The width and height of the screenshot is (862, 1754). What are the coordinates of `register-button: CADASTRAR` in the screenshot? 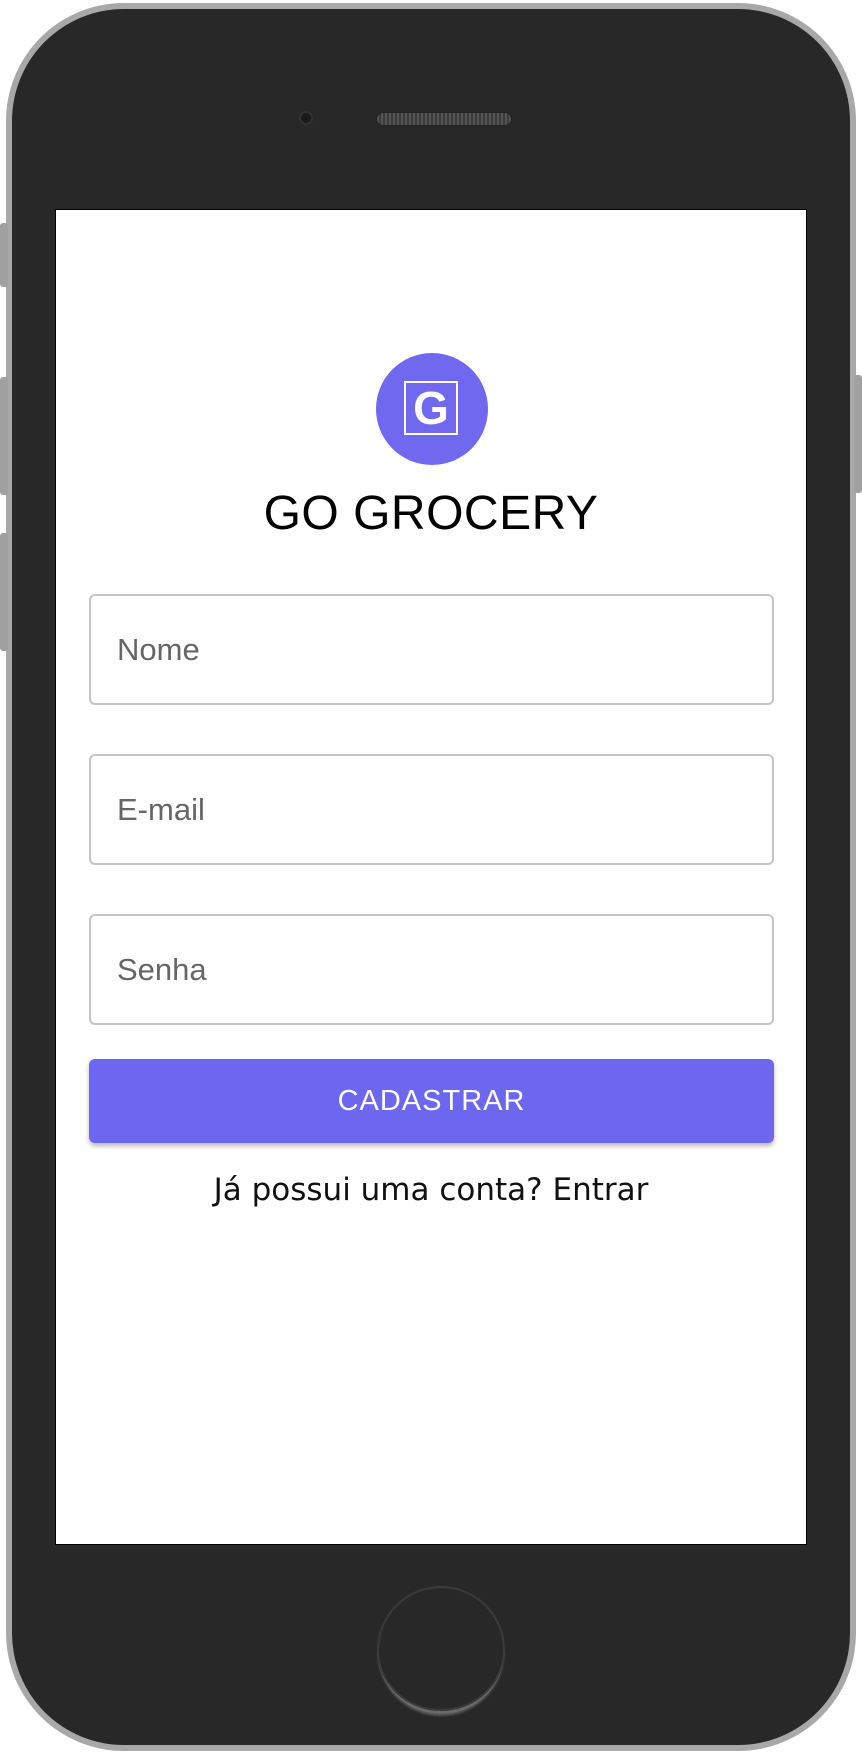 It's located at (431, 1101).